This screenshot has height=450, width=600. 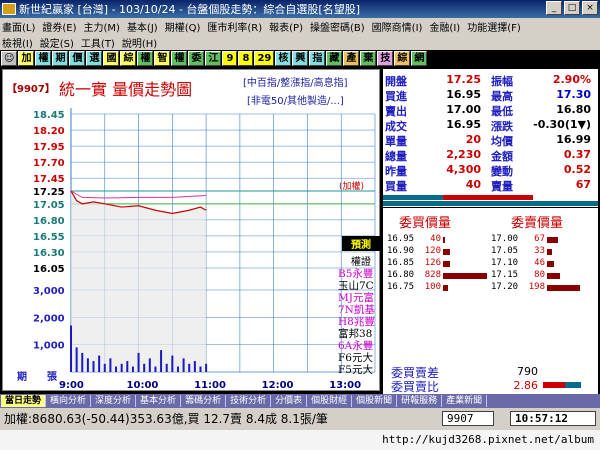 I want to click on quote-label: 買量, so click(x=396, y=186).